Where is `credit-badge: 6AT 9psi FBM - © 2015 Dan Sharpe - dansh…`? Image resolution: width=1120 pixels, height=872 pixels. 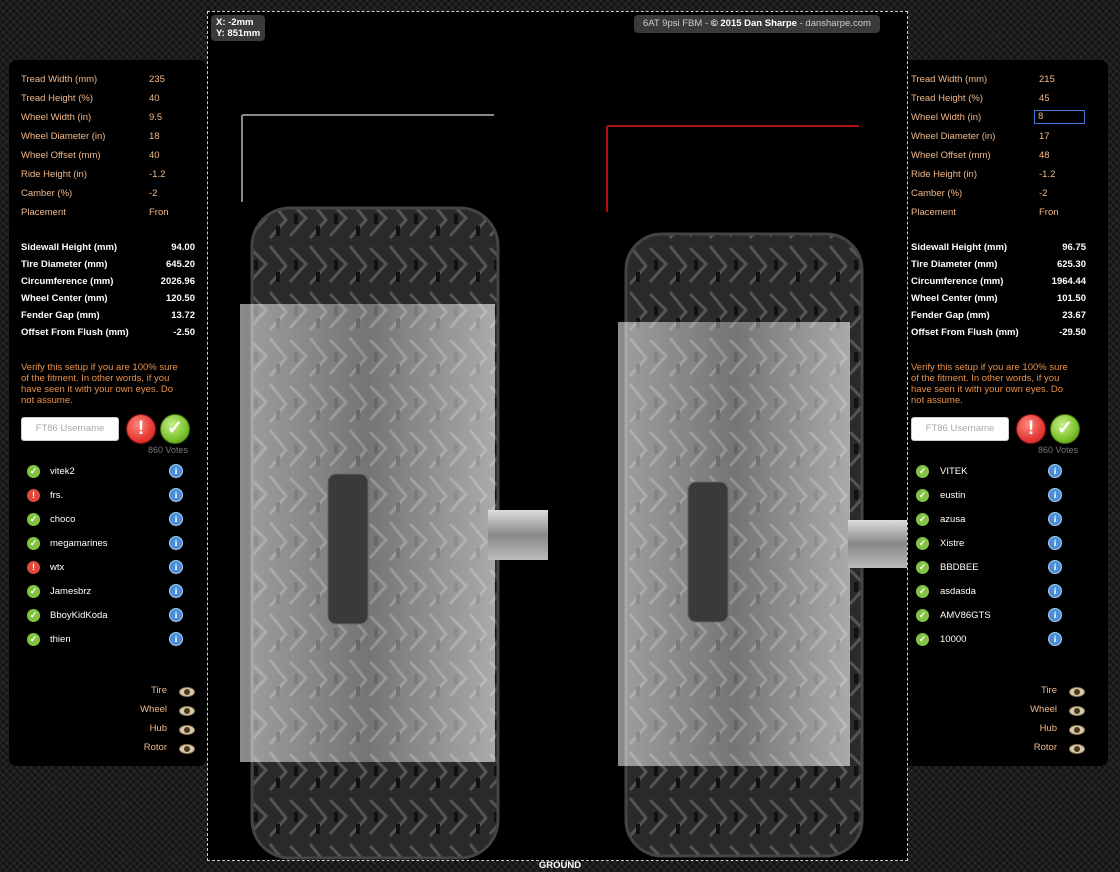
credit-badge: 6AT 9psi FBM - © 2015 Dan Sharpe - dansh… is located at coordinates (757, 24).